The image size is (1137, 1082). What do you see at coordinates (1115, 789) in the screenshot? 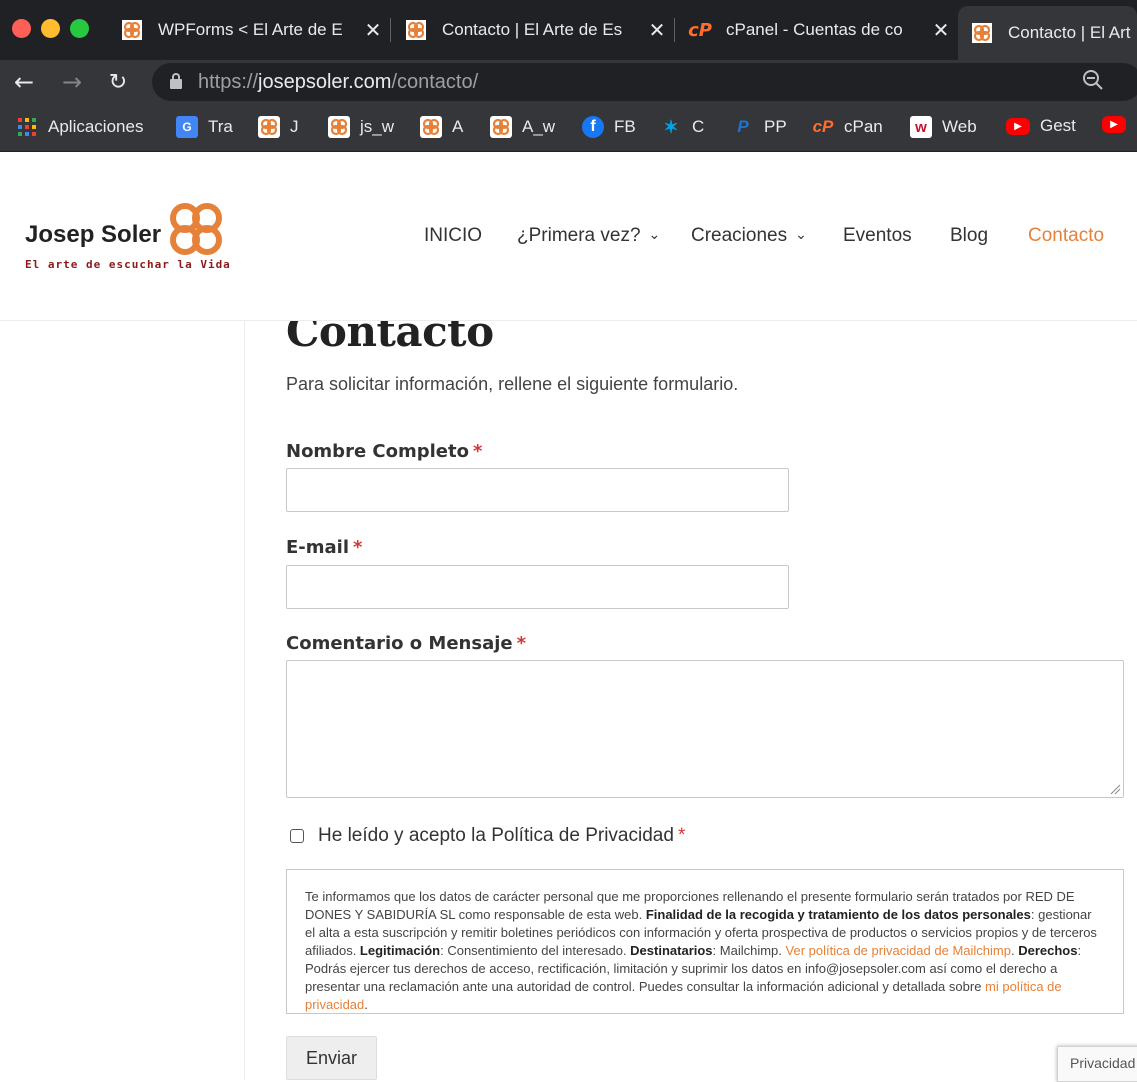
I see `resize-grip-icon` at bounding box center [1115, 789].